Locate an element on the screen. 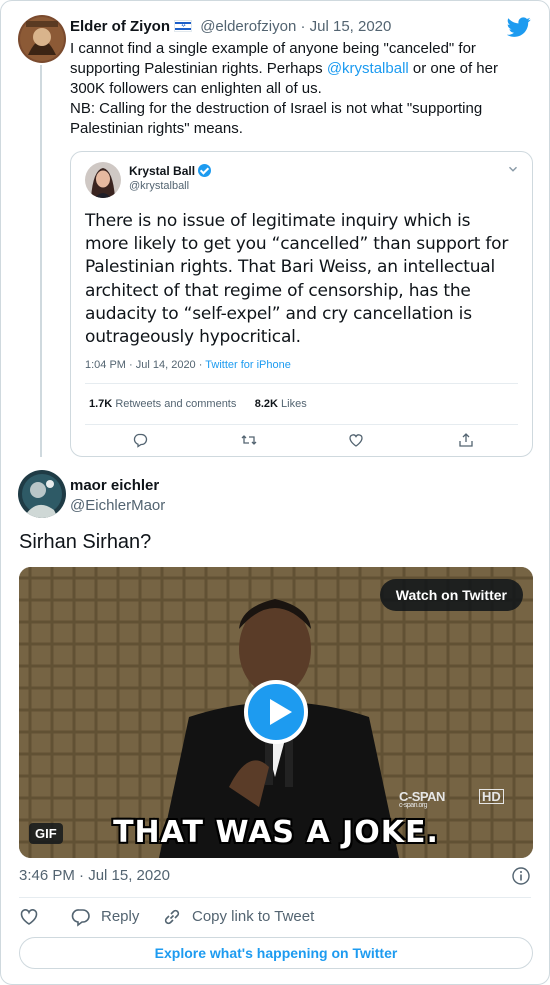 The width and height of the screenshot is (550, 985). cspan-logo: C-SPAN c-span.org is located at coordinates (422, 799).